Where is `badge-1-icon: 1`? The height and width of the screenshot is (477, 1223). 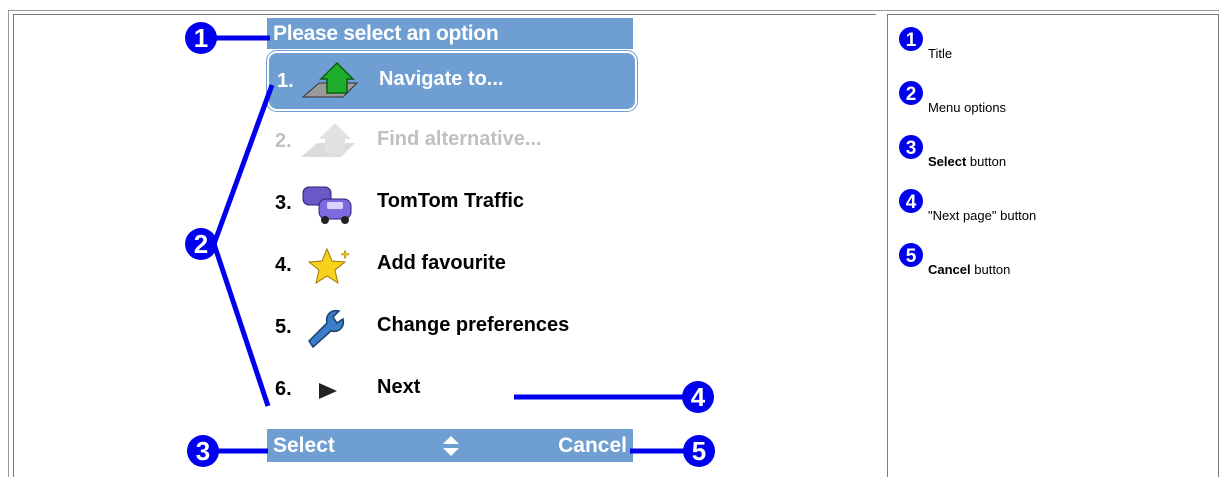
badge-1-icon: 1 is located at coordinates (911, 39).